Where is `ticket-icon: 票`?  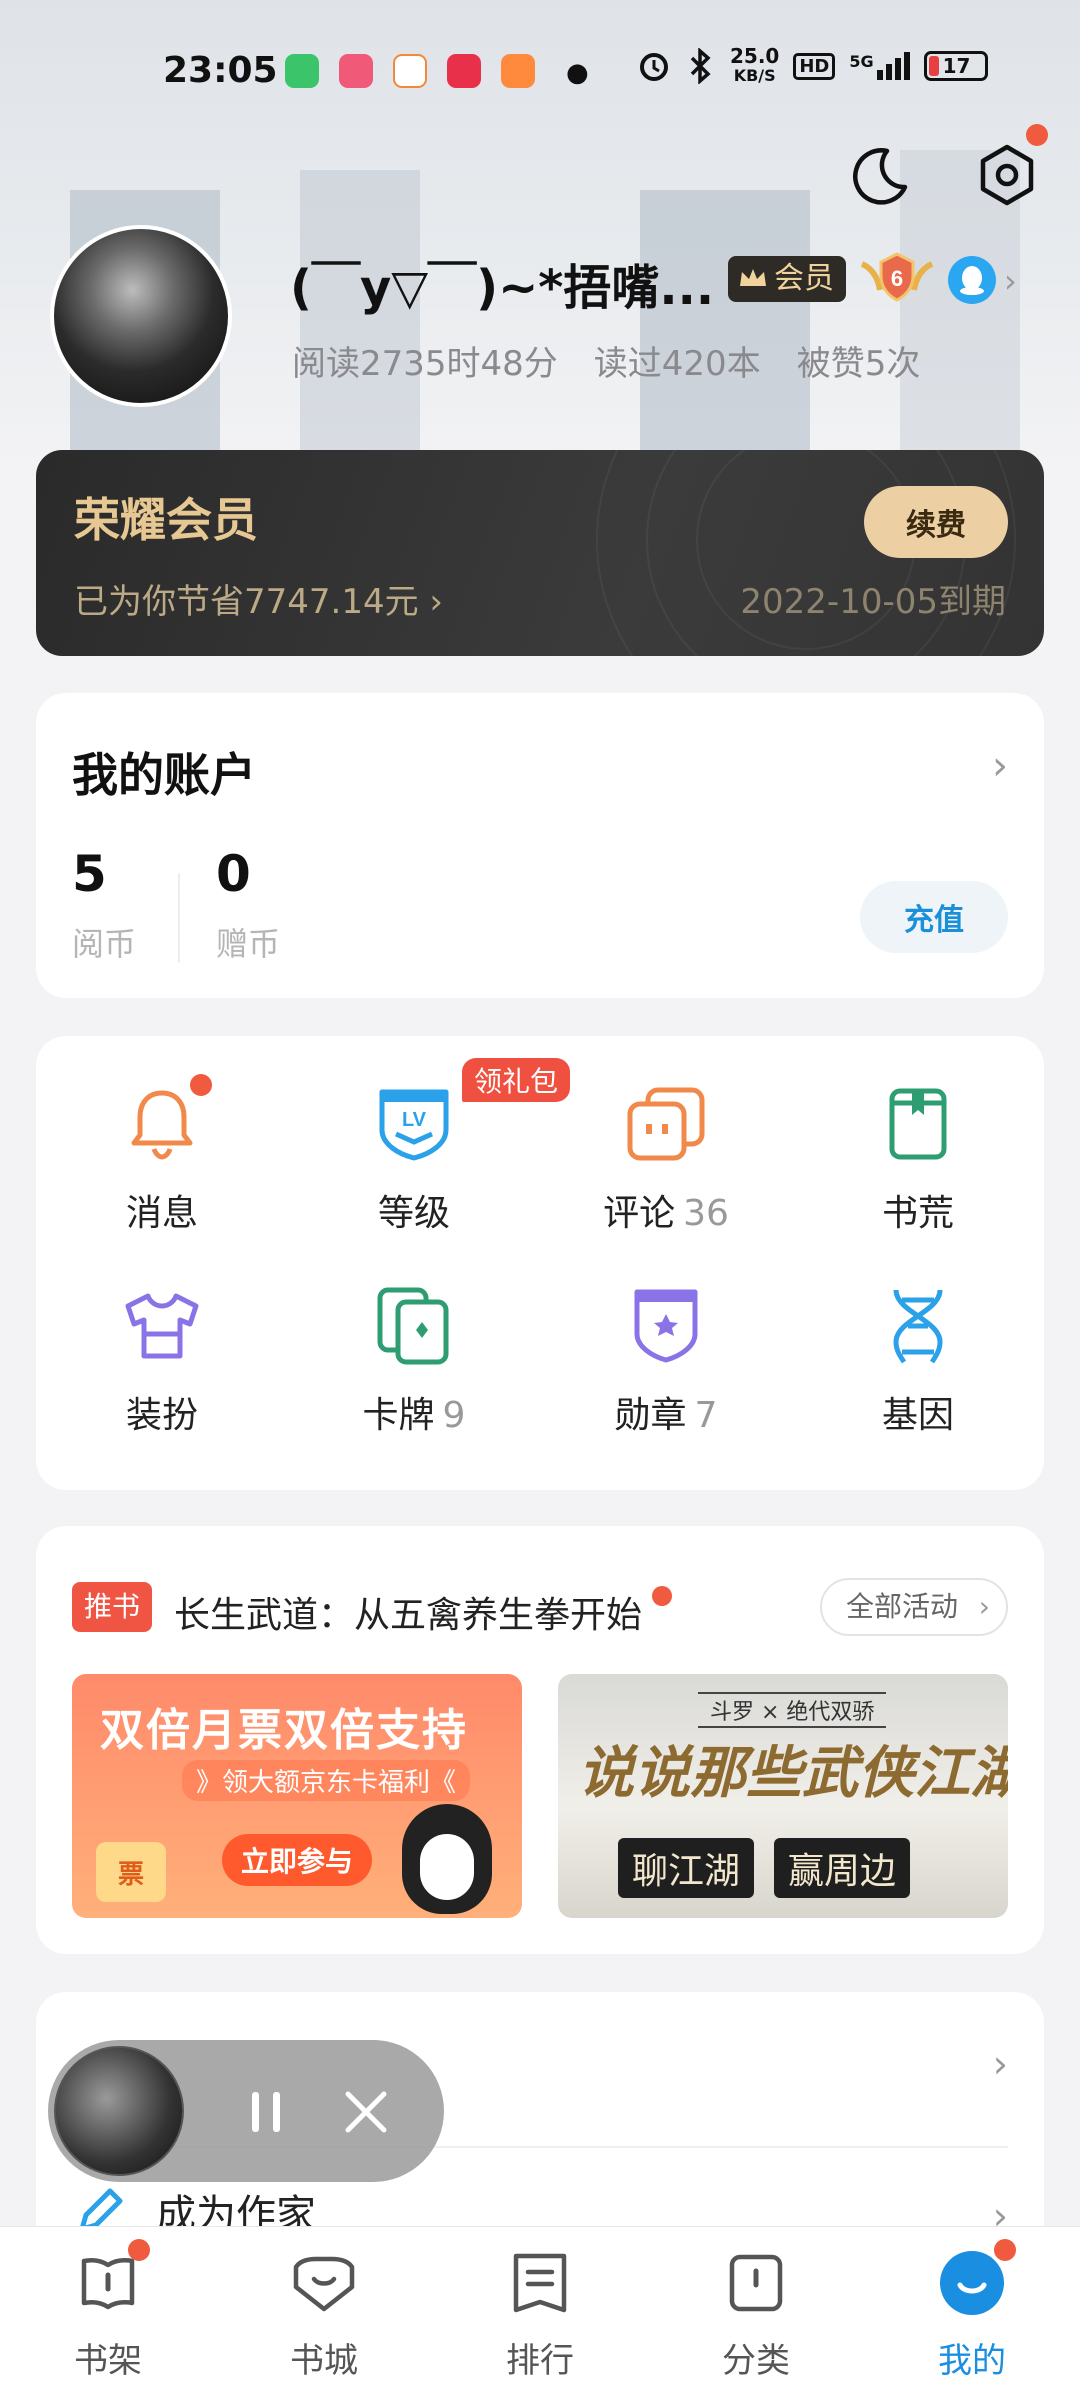 ticket-icon: 票 is located at coordinates (131, 1872).